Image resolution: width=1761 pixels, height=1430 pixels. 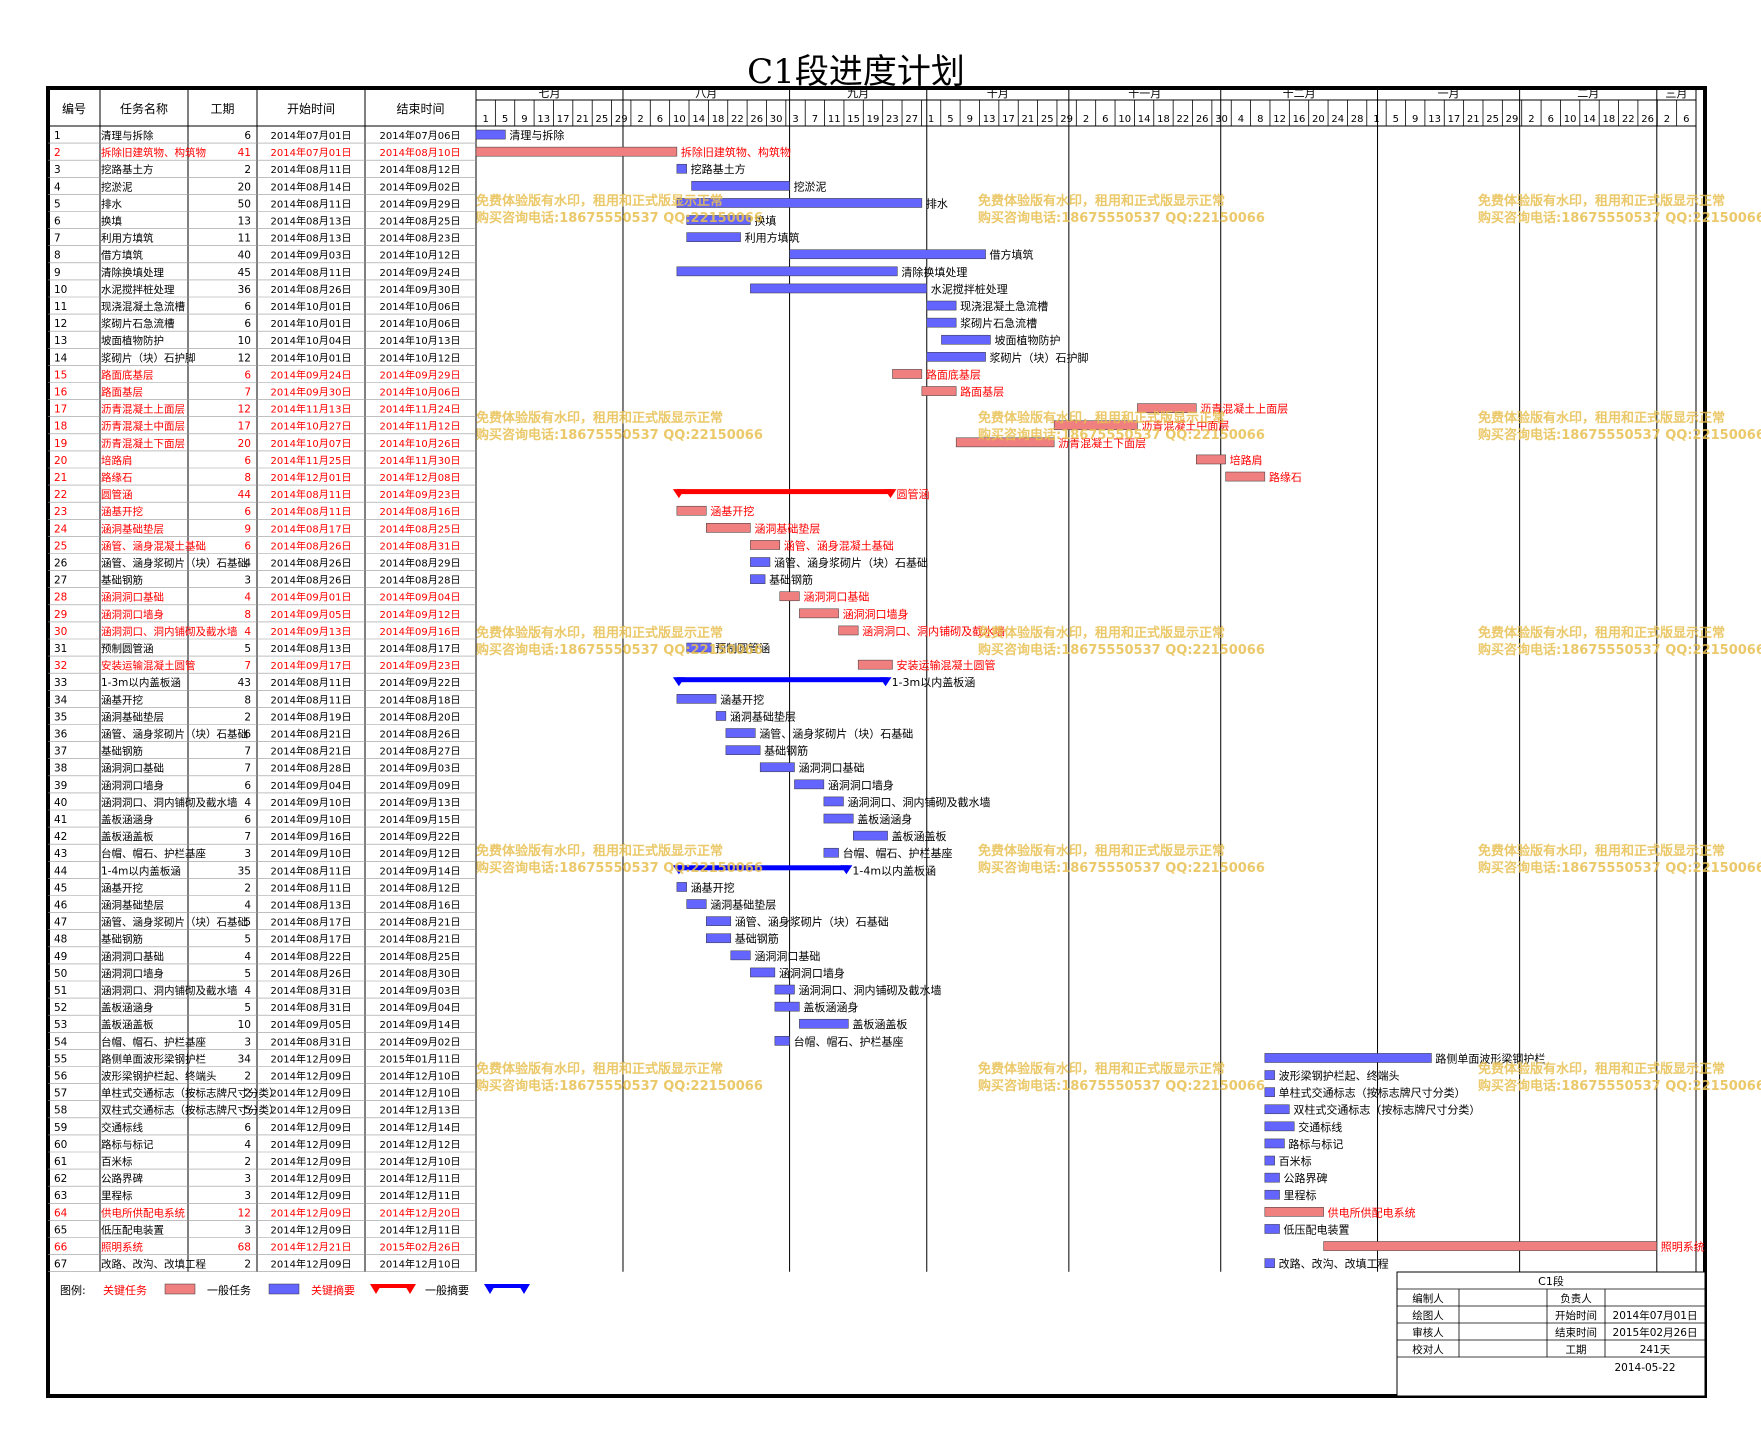 What do you see at coordinates (127, 836) in the screenshot?
I see `task-name: 盖板涵盖板` at bounding box center [127, 836].